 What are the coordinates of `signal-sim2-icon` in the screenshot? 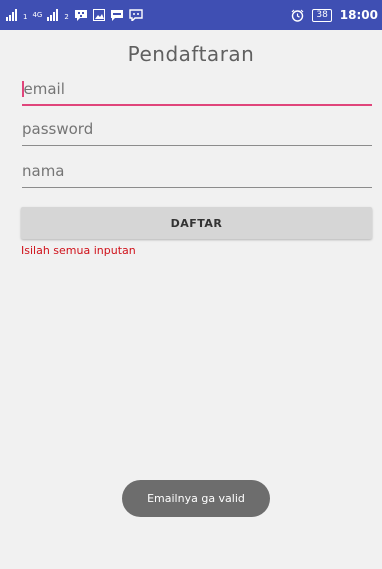 It's located at (53, 15).